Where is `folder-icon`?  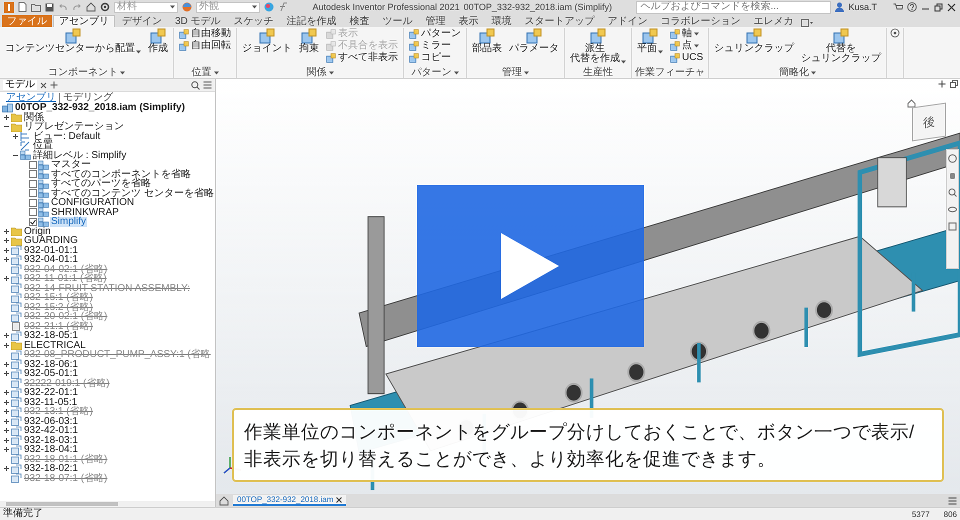
folder-icon is located at coordinates (36, 7).